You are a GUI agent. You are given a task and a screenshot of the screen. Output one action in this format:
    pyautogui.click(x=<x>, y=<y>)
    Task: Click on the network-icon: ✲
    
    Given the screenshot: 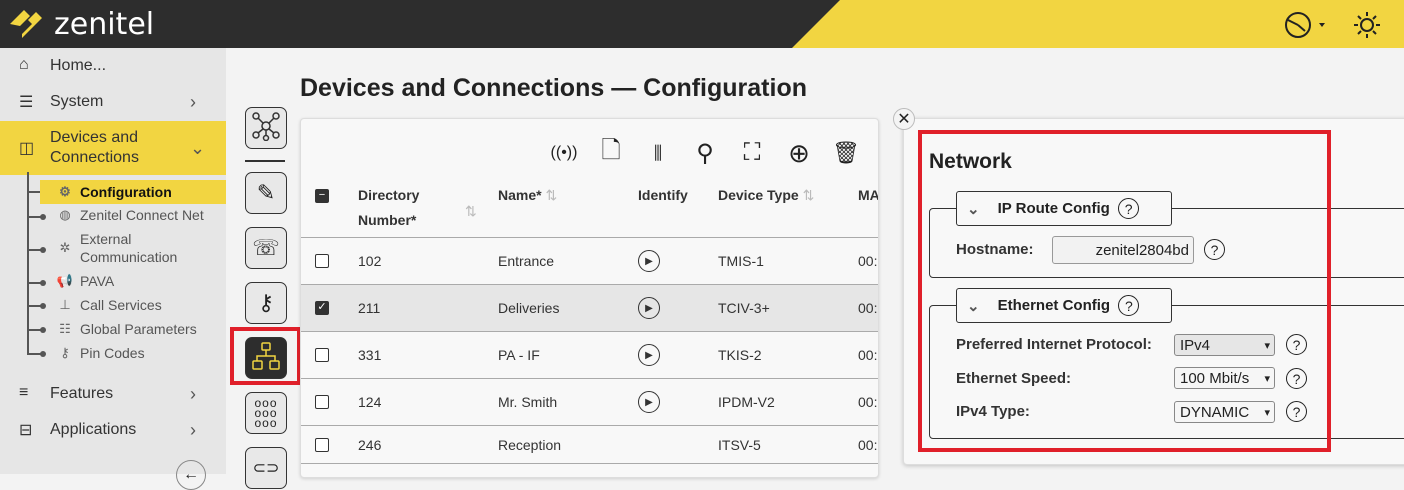 What is the action you would take?
    pyautogui.click(x=65, y=247)
    